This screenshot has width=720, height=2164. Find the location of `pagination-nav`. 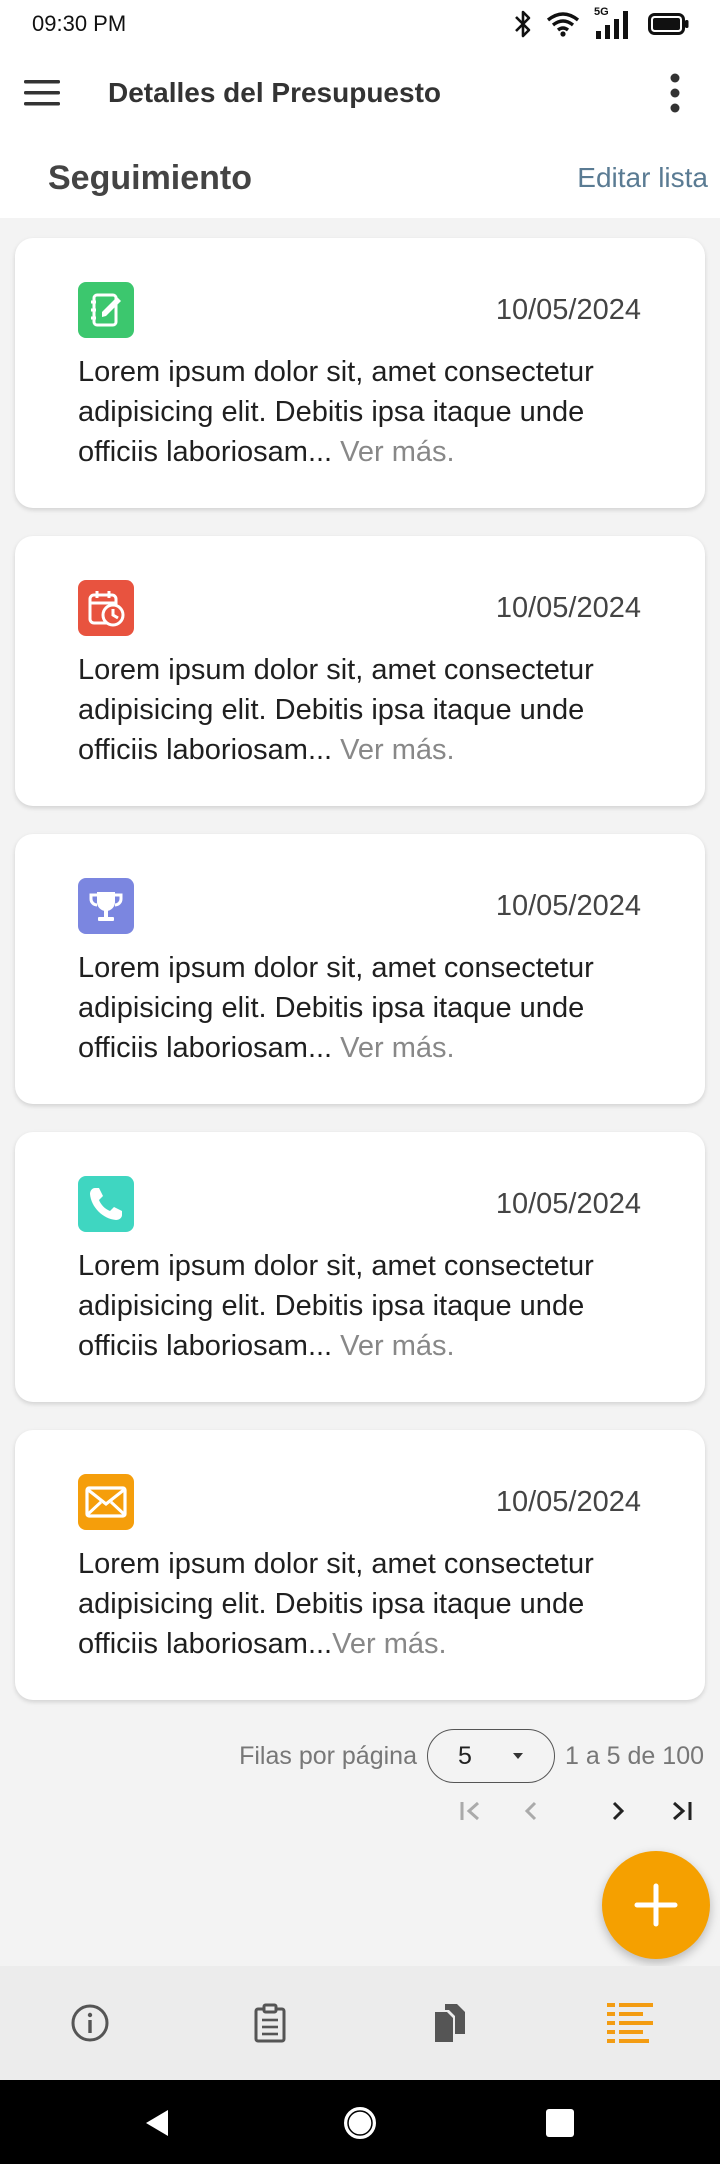

pagination-nav is located at coordinates (360, 1811).